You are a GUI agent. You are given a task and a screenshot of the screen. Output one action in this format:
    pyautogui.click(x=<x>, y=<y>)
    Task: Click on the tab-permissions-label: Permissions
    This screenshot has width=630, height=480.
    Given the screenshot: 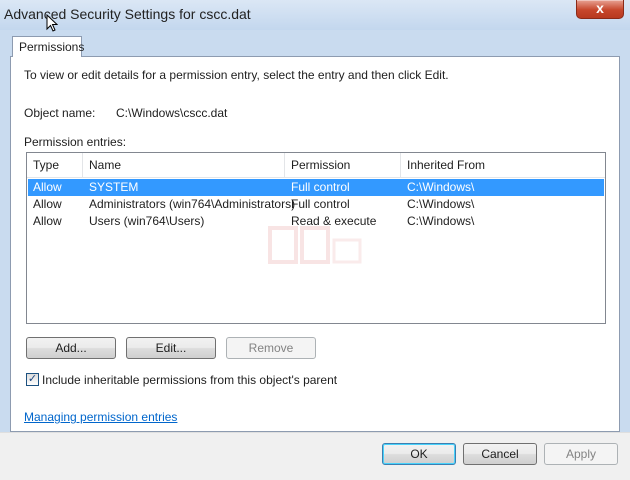 What is the action you would take?
    pyautogui.click(x=52, y=47)
    